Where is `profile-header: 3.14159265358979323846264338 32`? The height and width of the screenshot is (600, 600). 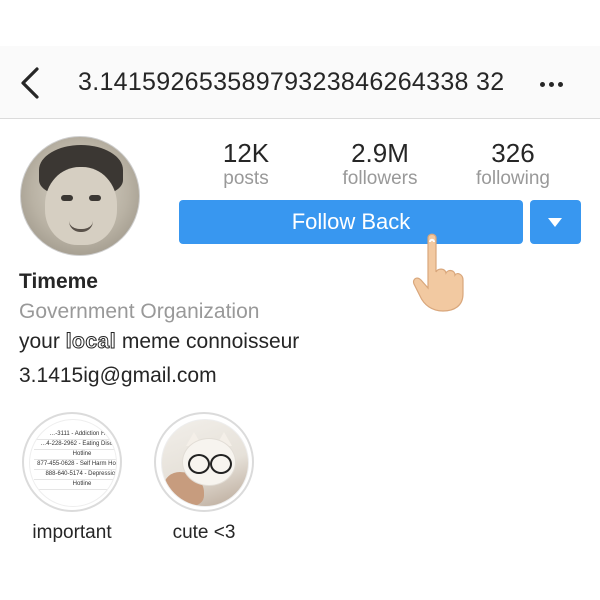 profile-header: 3.14159265358979323846264338 32 is located at coordinates (300, 82).